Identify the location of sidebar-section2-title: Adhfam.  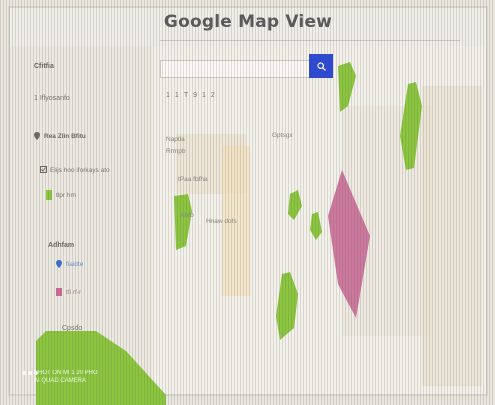
(61, 245).